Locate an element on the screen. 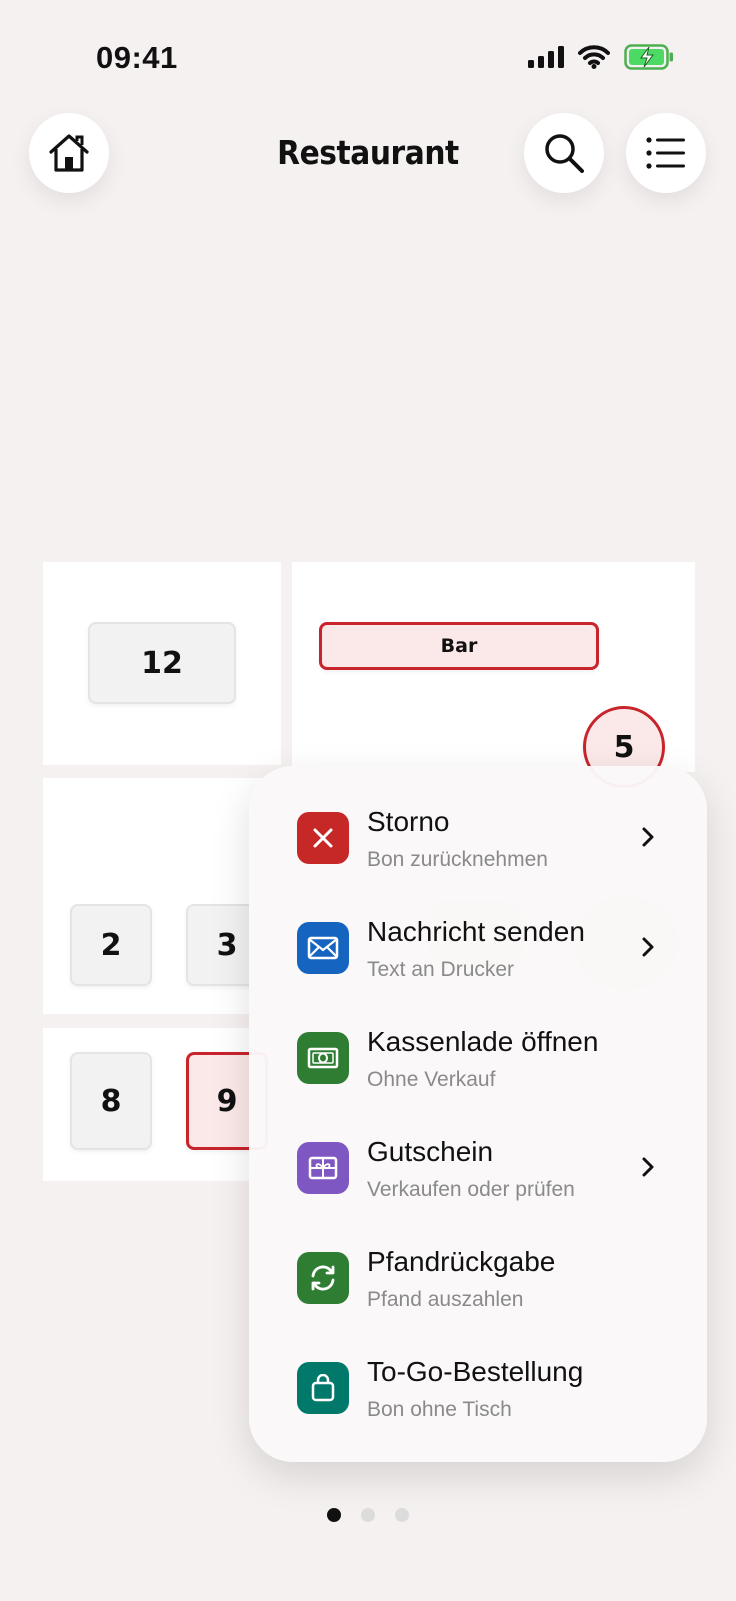  search-button is located at coordinates (564, 153).